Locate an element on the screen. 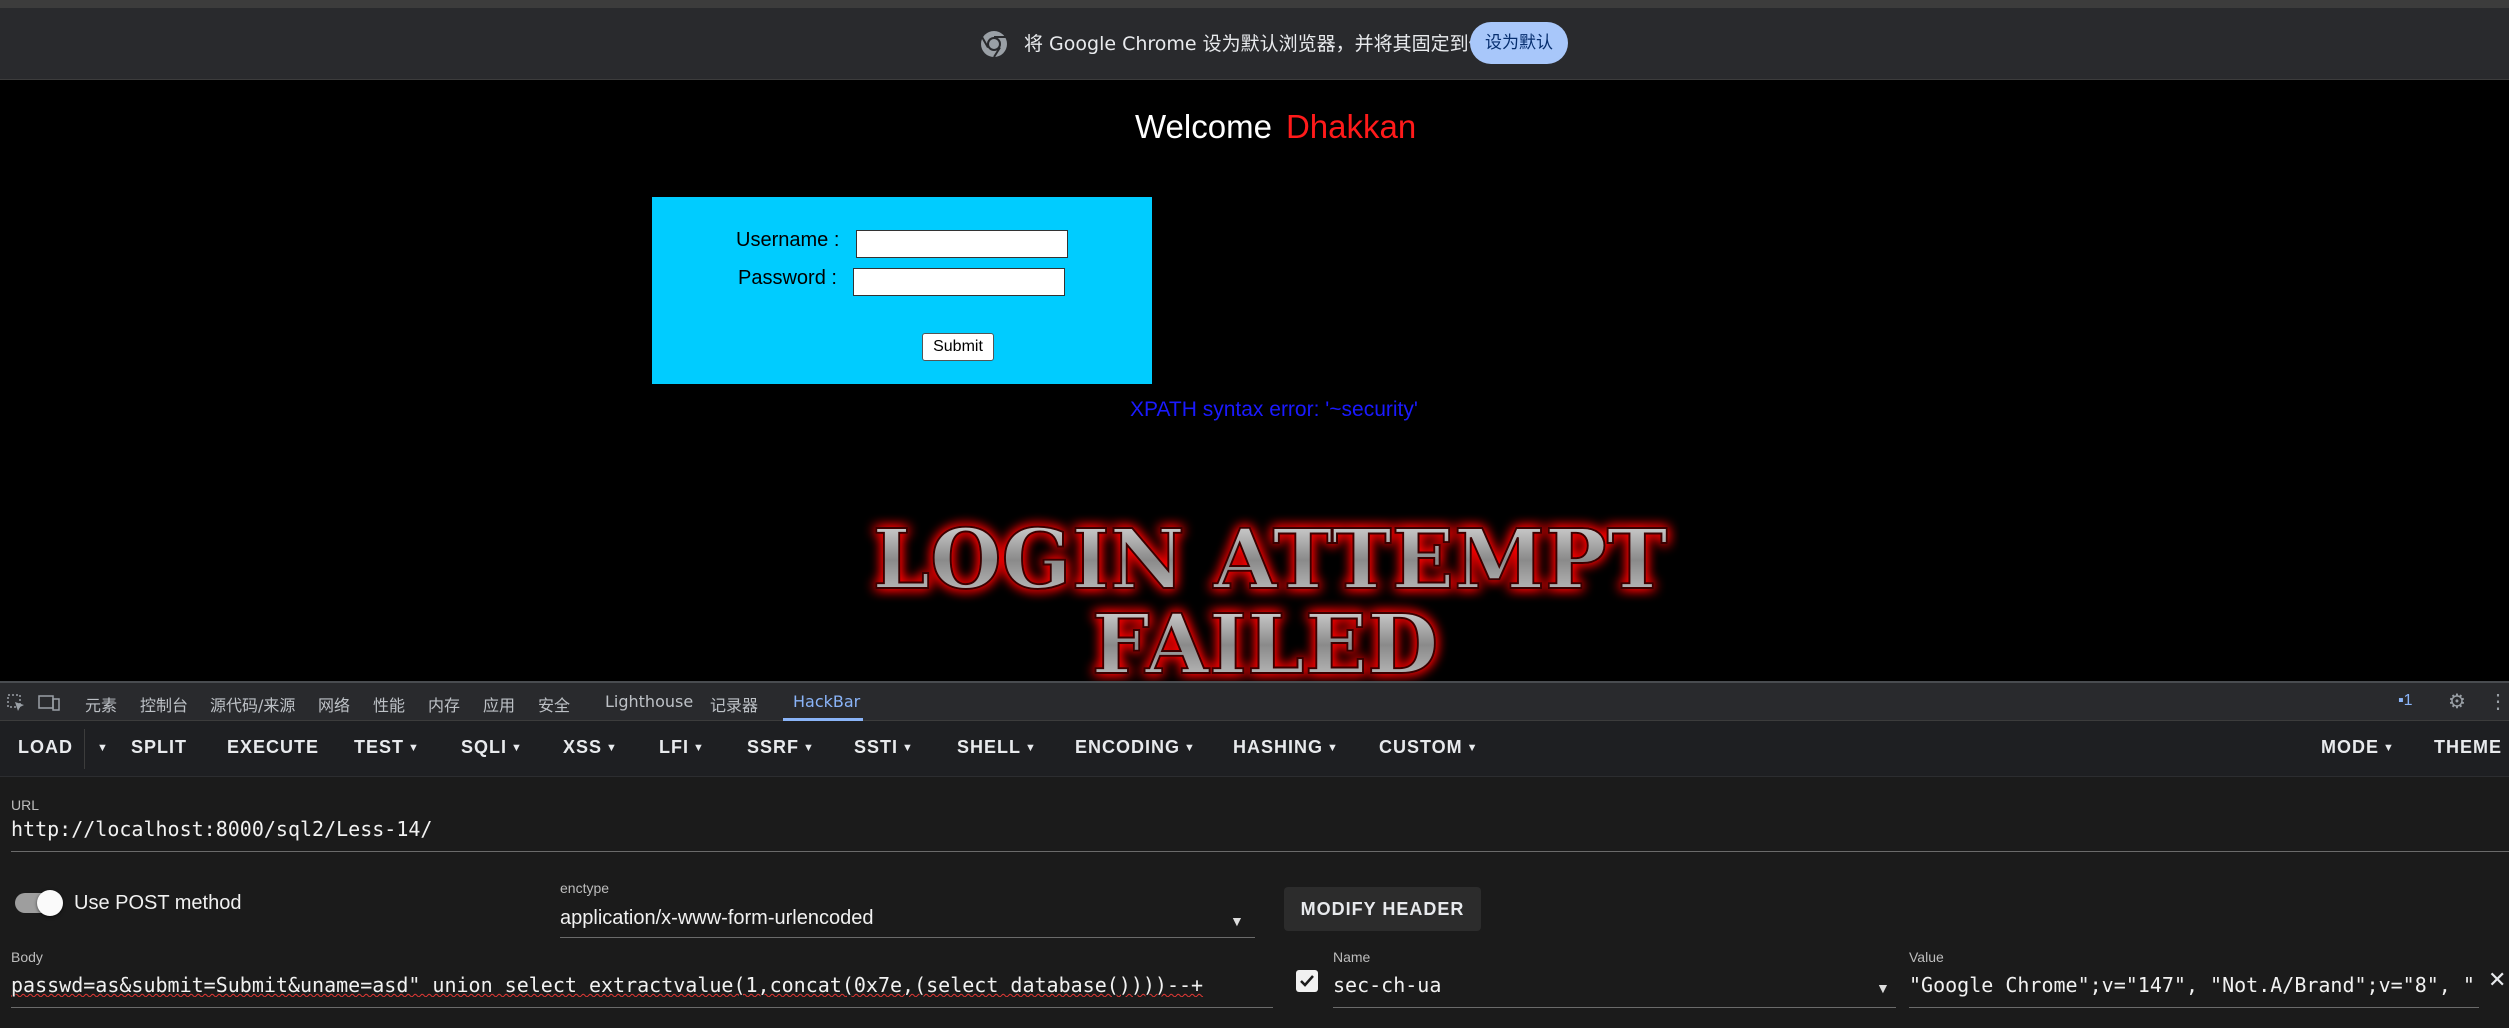  tab-recorder: 记录器 is located at coordinates (734, 704).